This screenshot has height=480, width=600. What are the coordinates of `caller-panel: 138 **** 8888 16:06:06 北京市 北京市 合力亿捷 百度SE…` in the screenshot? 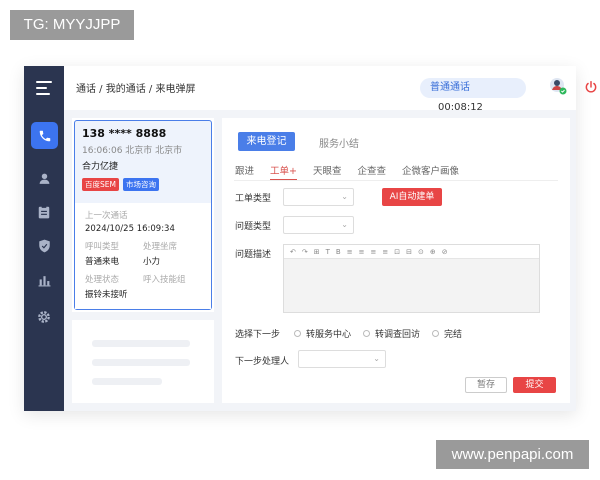 It's located at (143, 215).